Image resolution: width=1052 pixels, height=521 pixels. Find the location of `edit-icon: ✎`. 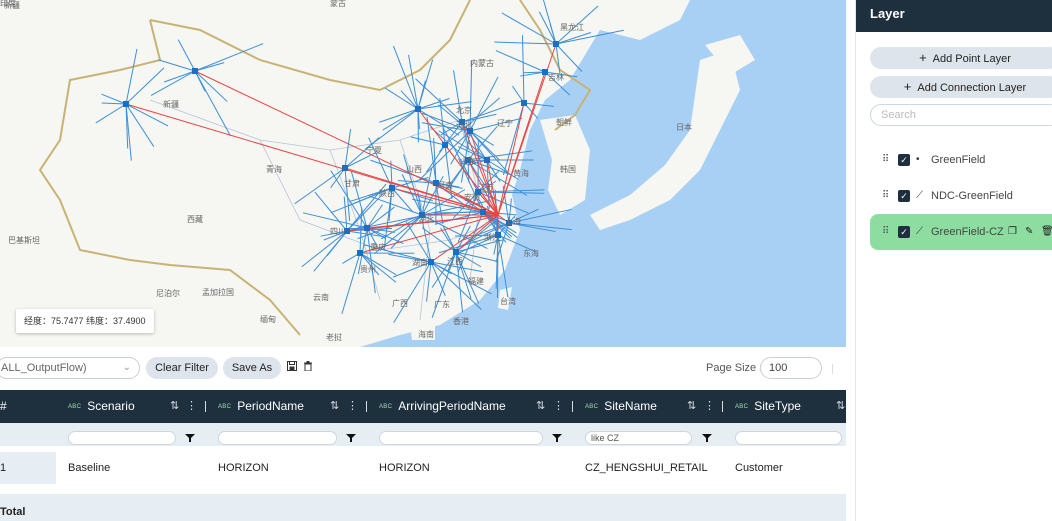

edit-icon: ✎ is located at coordinates (1029, 232).